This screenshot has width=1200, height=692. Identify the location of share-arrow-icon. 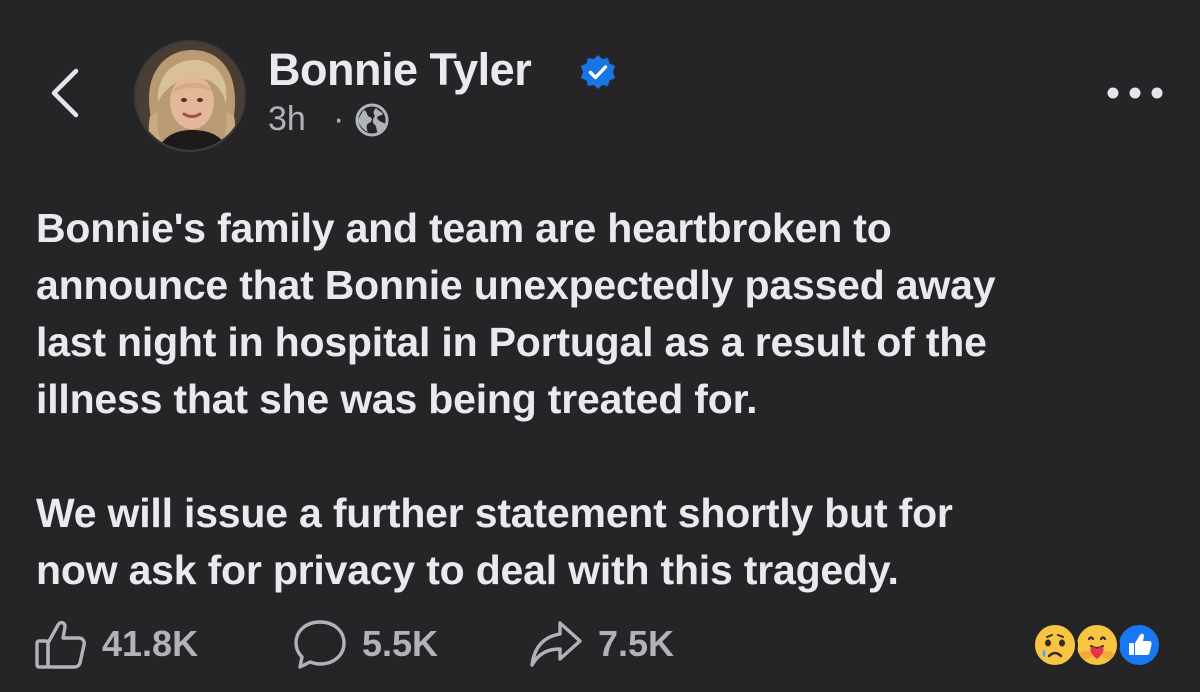
(556, 644).